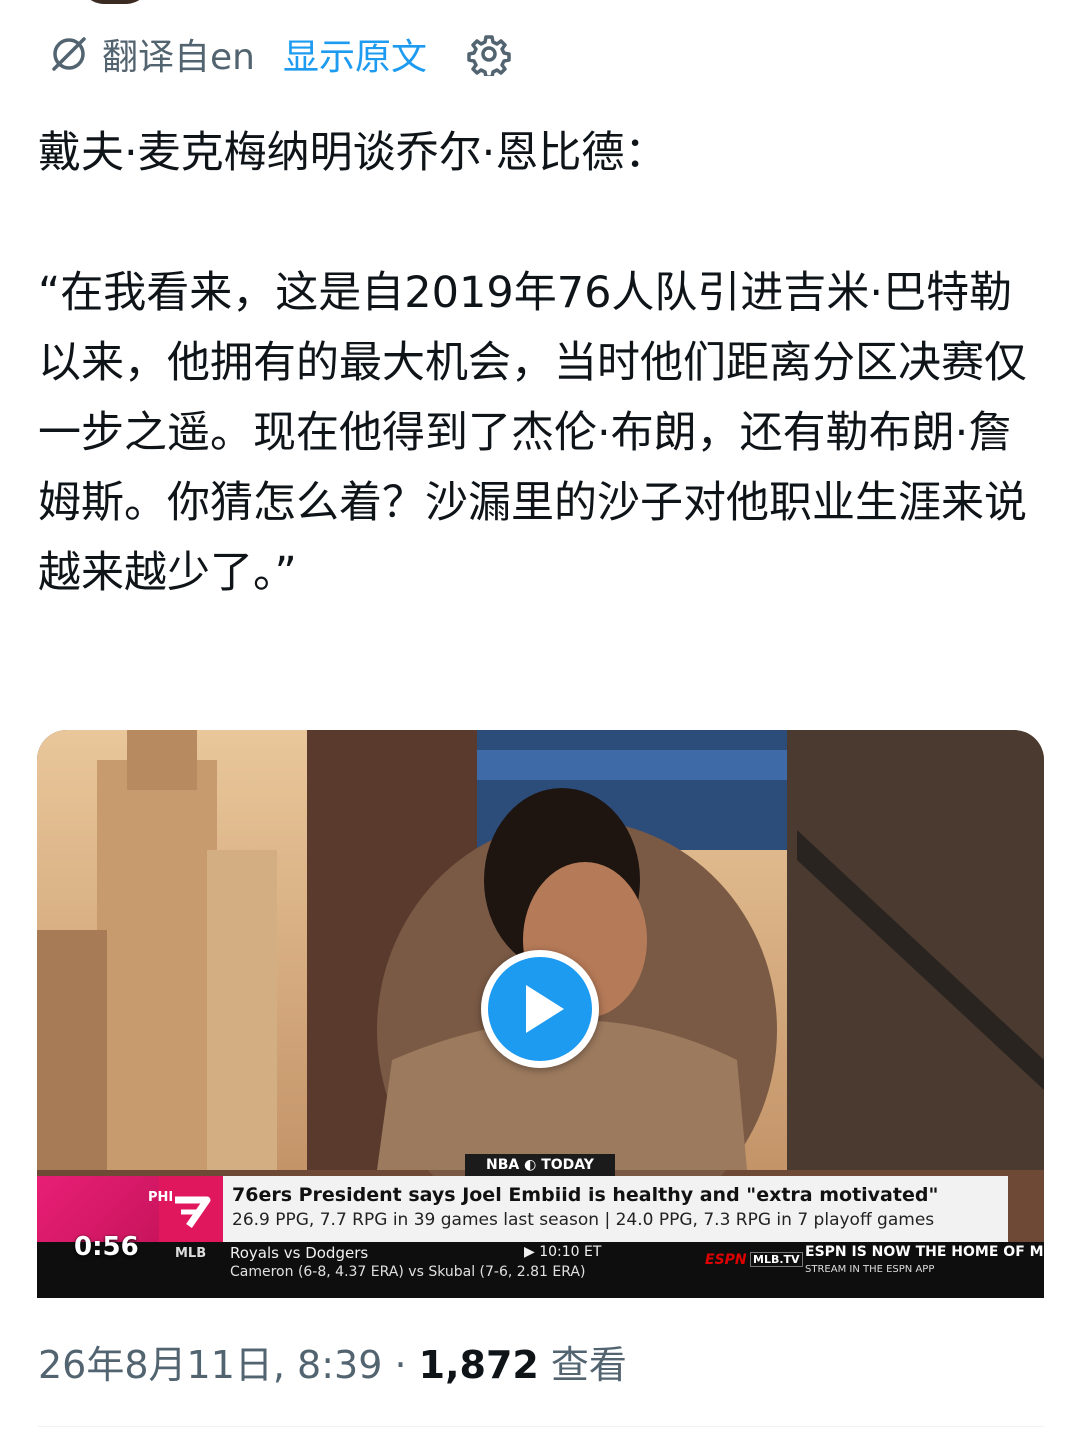 Image resolution: width=1080 pixels, height=1448 pixels. I want to click on show-tag: NBA ◐ TODAY, so click(540, 1165).